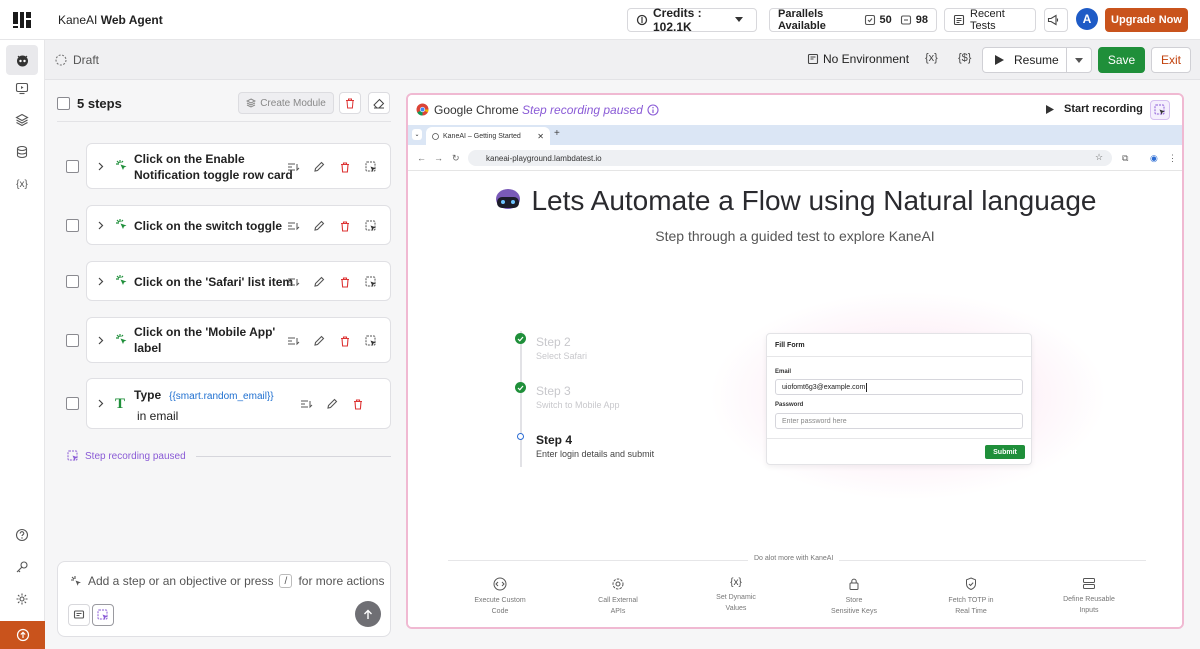 The image size is (1200, 649). Describe the element at coordinates (22, 60) in the screenshot. I see `sidebar-item-agent` at that location.